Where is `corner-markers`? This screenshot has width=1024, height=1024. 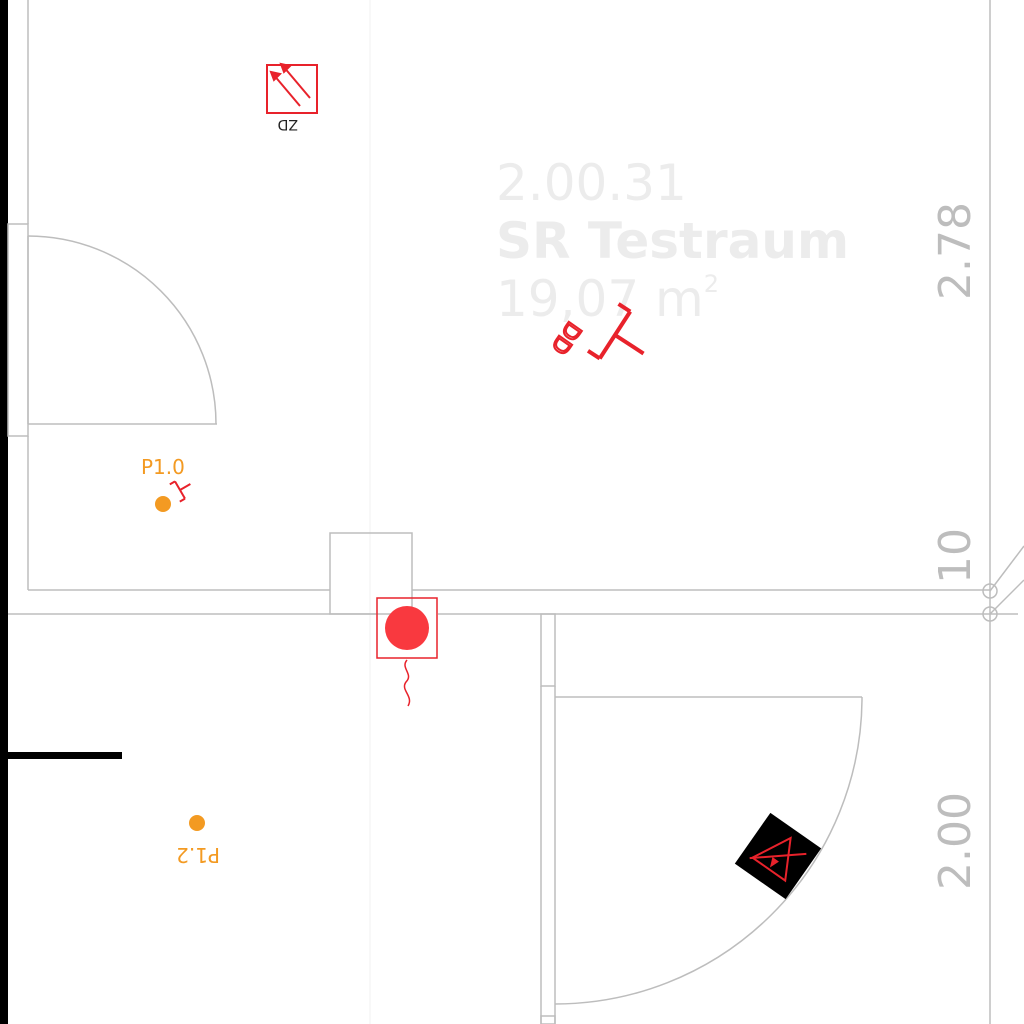
corner-markers is located at coordinates (1003, 583).